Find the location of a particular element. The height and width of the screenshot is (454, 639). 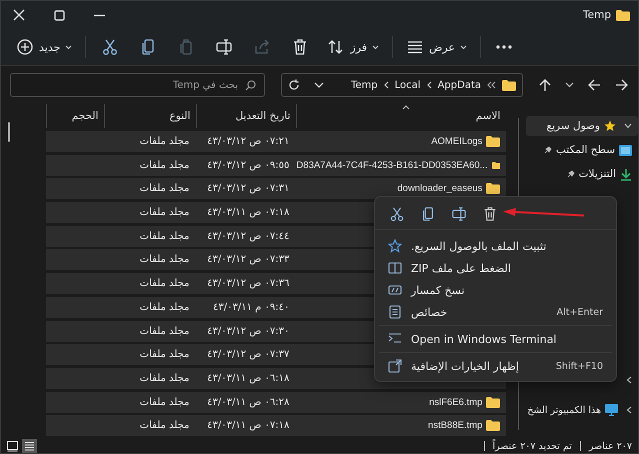

date-text: ٠٧:٣٠ ص ٤٣/٠٣/١٢ is located at coordinates (248, 331).